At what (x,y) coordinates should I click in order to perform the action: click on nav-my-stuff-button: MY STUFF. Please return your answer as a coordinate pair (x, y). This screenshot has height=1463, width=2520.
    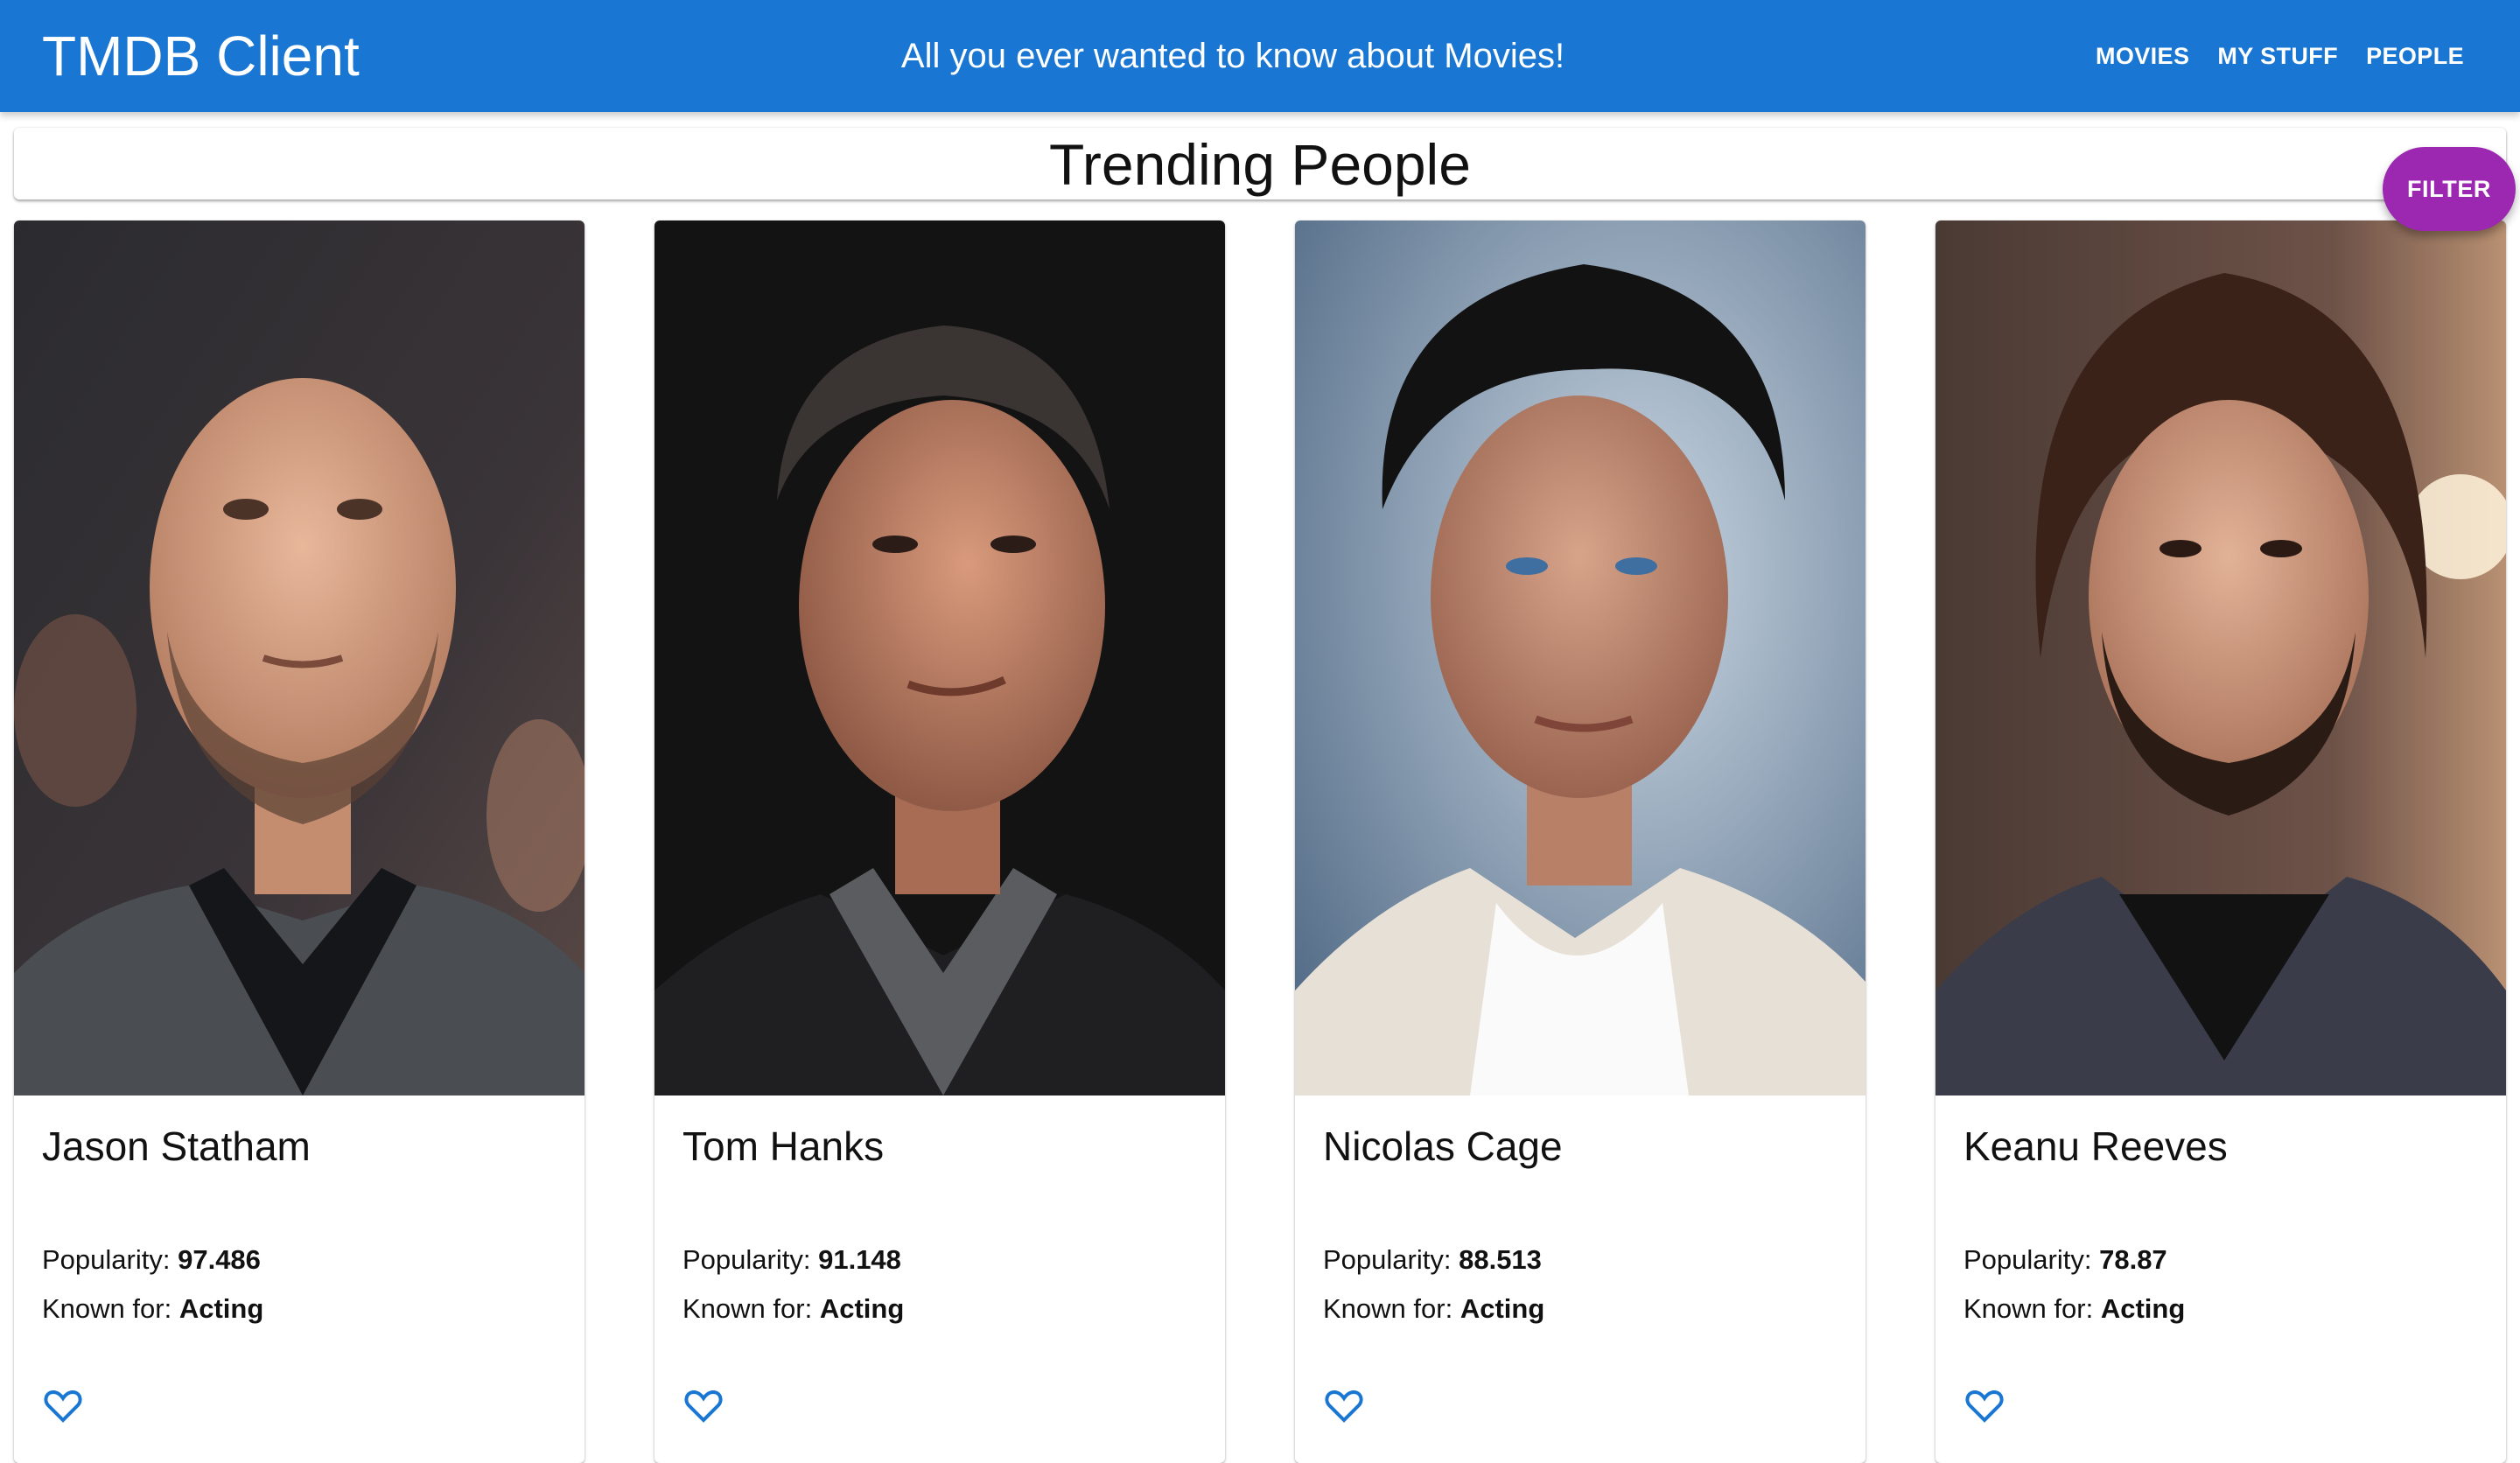
    Looking at the image, I should click on (2277, 56).